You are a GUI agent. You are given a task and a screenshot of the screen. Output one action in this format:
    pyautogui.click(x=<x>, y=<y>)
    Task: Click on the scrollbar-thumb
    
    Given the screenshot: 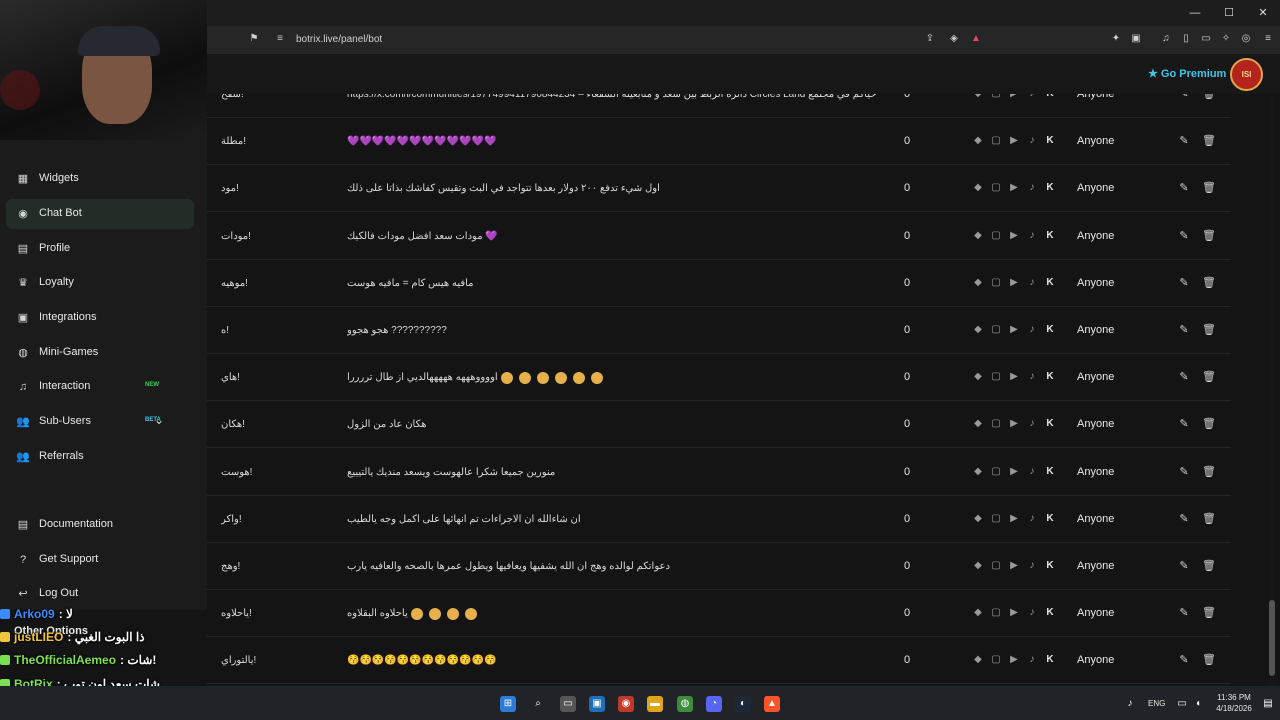 What is the action you would take?
    pyautogui.click(x=1272, y=638)
    